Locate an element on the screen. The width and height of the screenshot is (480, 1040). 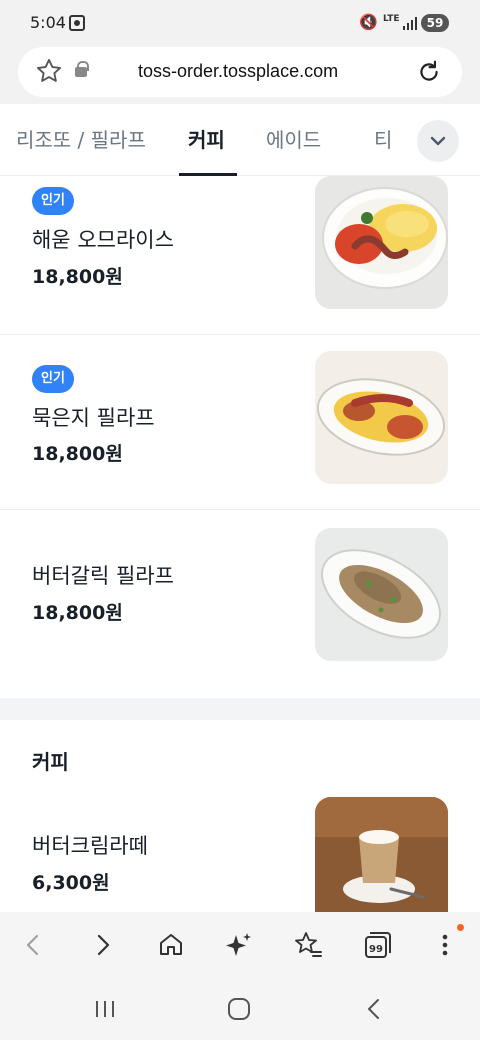
address-bar: toss-order.tossplace.com is located at coordinates (240, 72).